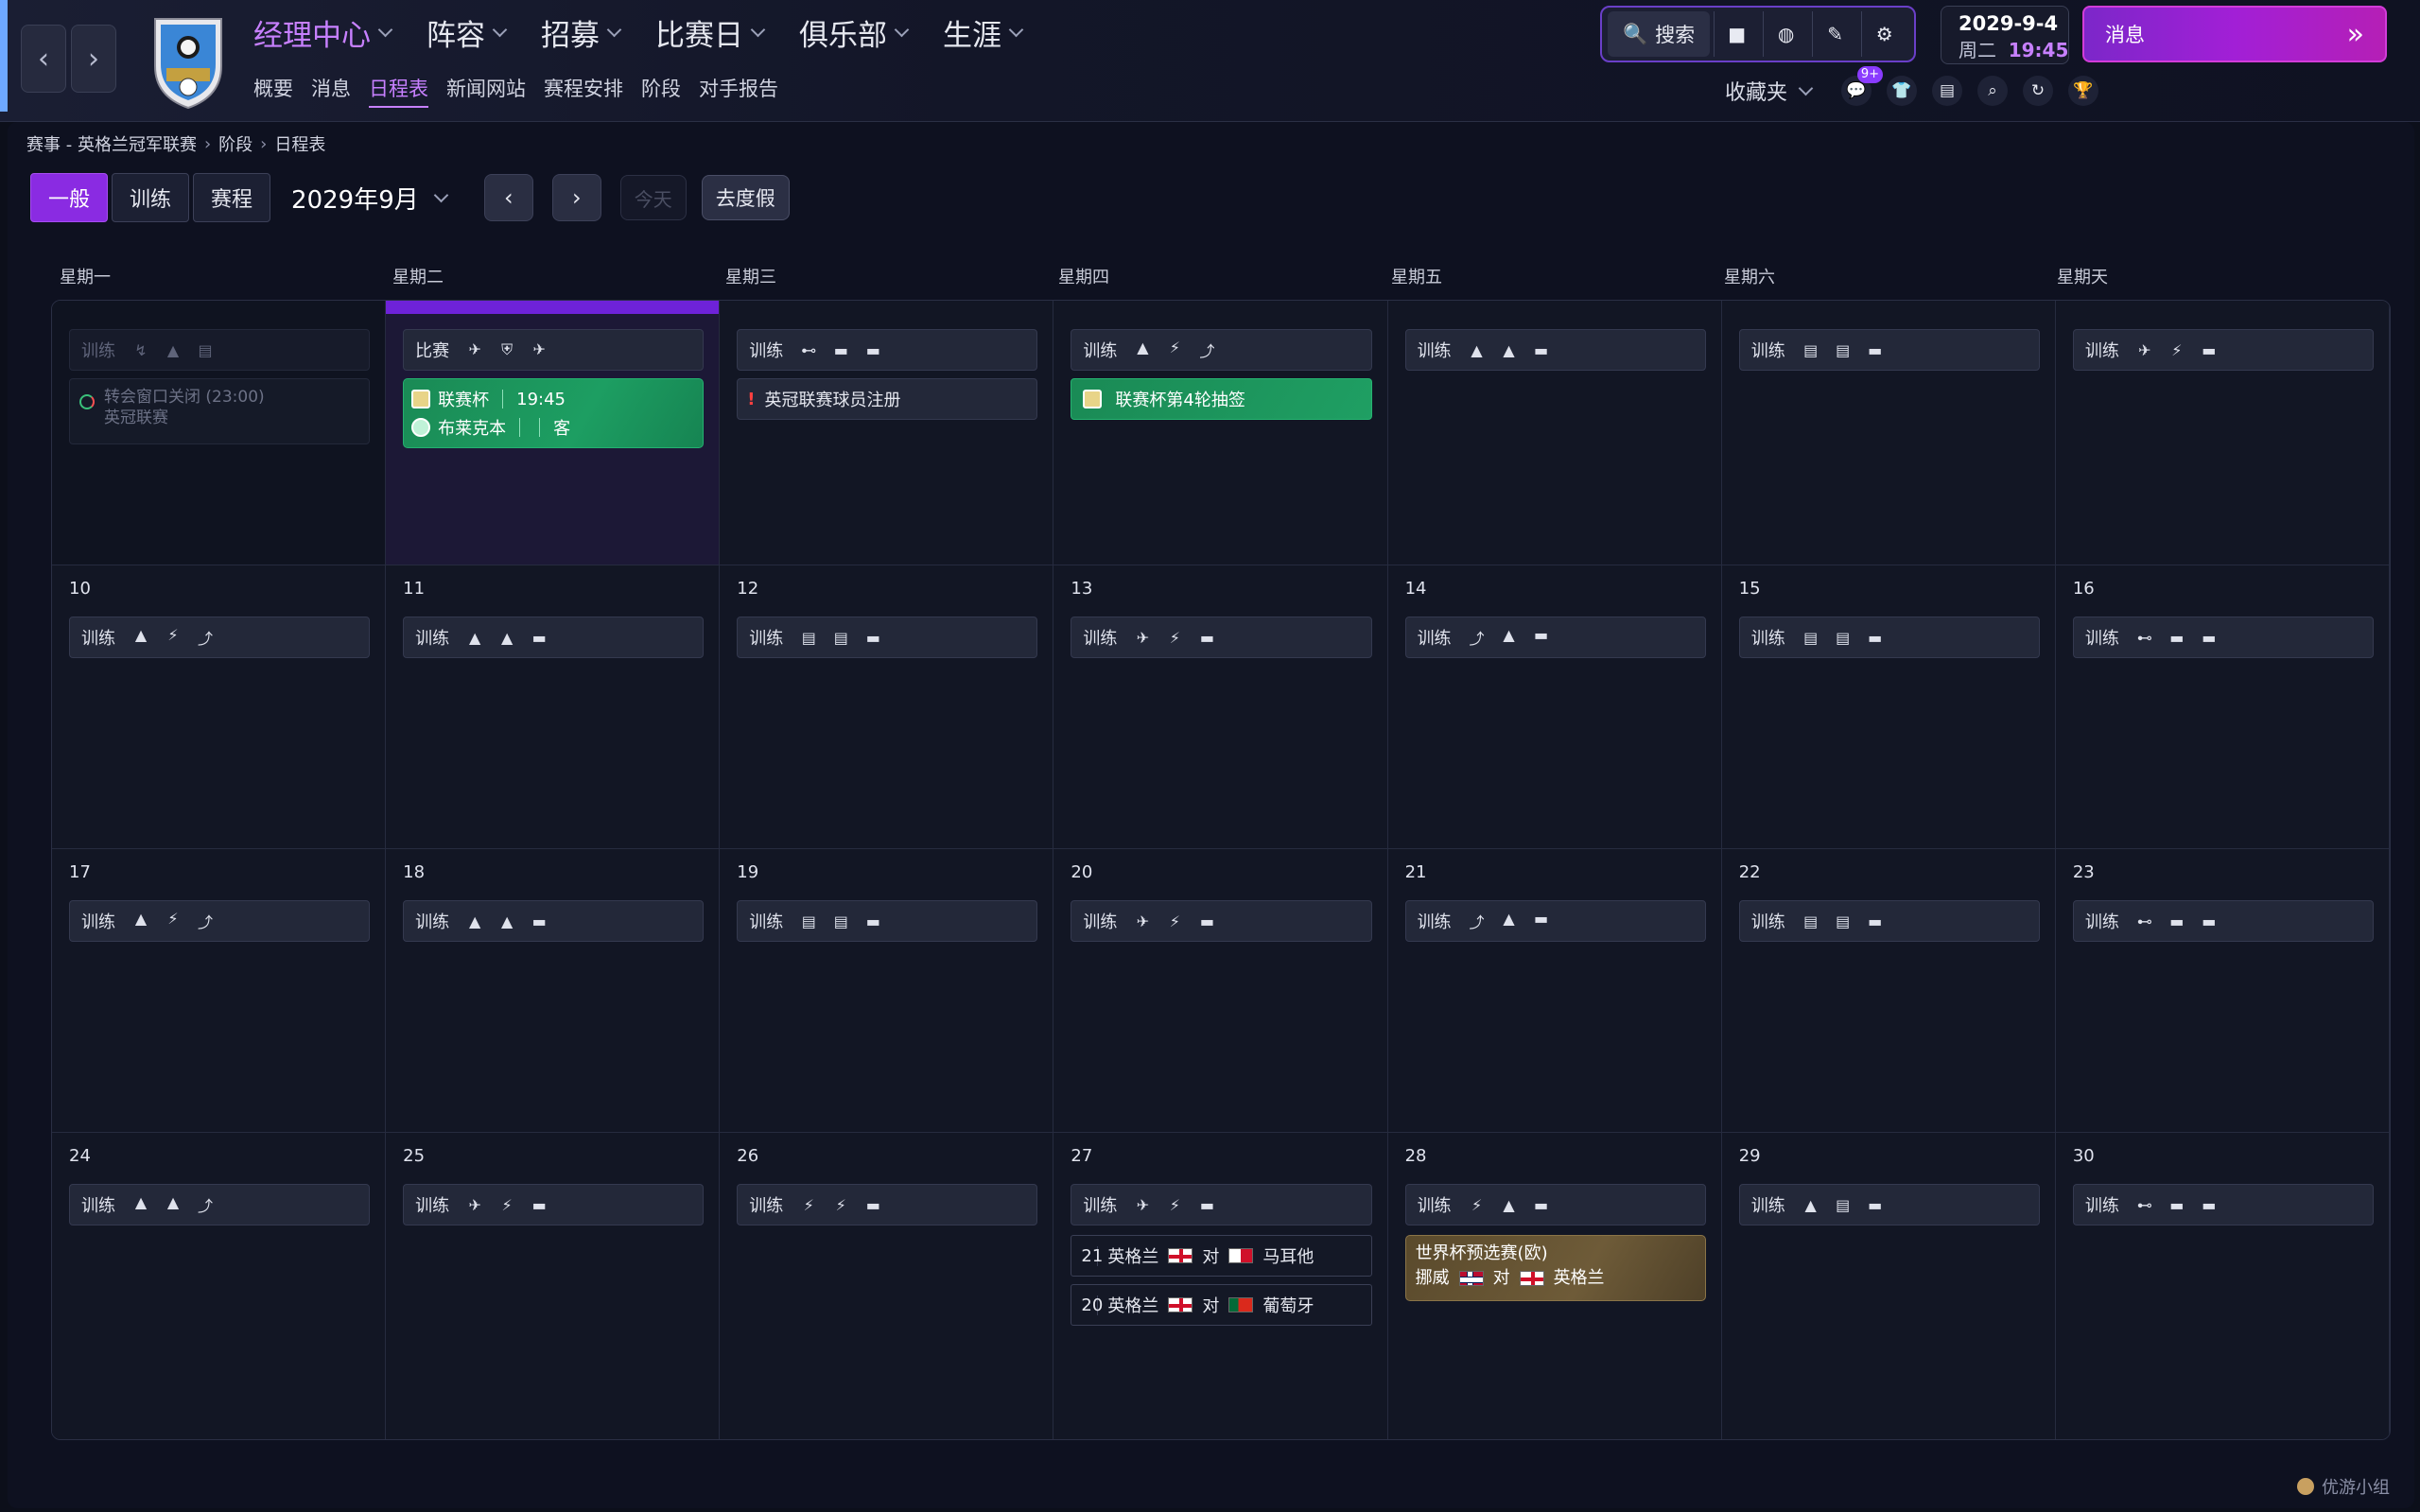 The height and width of the screenshot is (1512, 2420). I want to click on month-selector: 2029年9月, so click(370, 198).